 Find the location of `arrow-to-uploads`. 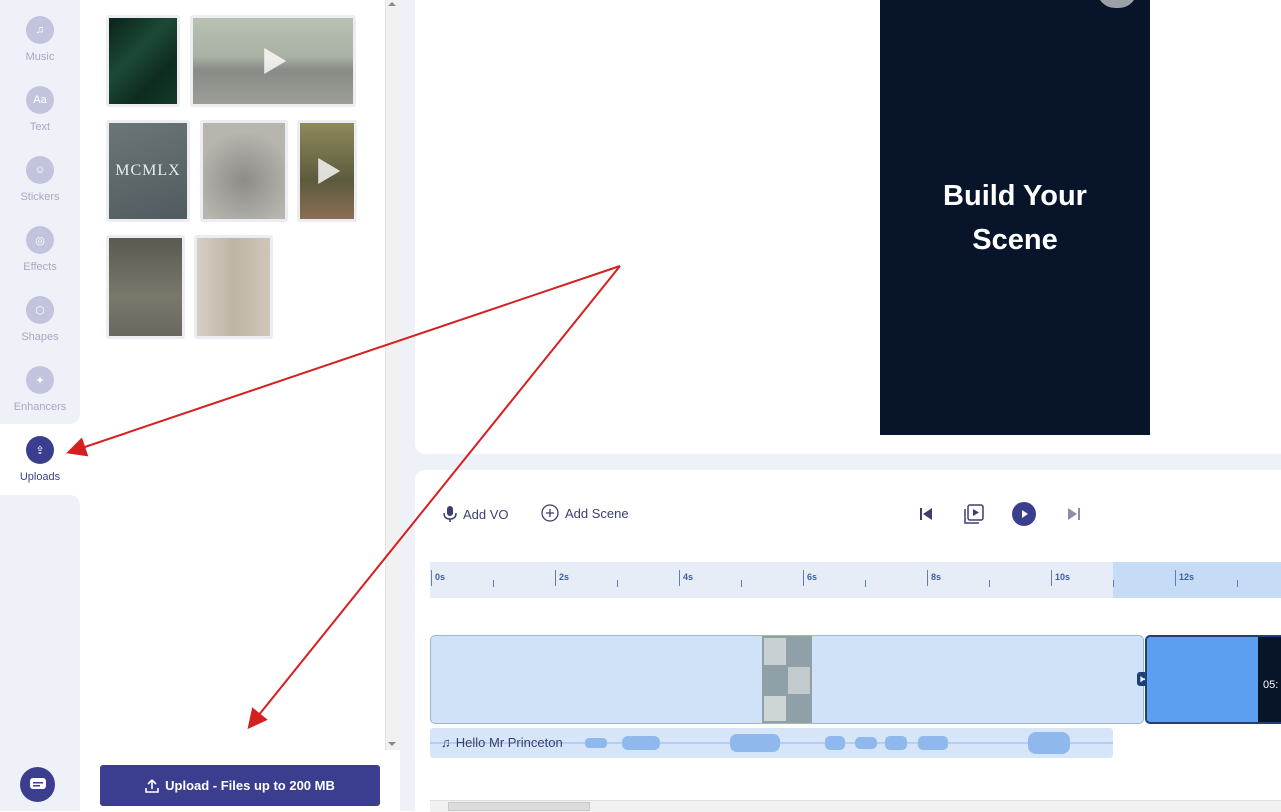

arrow-to-uploads is located at coordinates (343, 361).